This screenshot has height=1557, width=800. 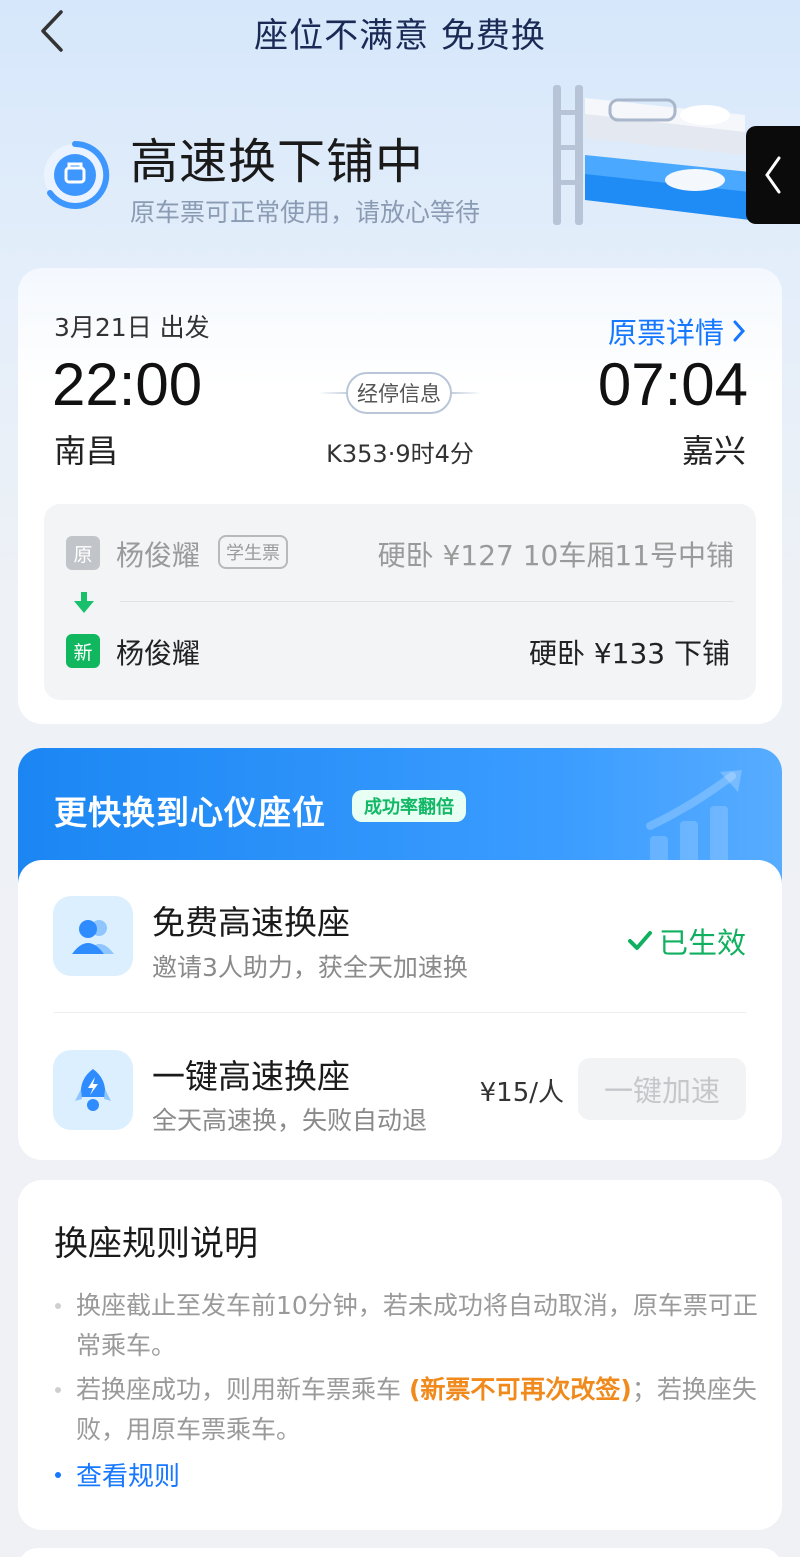 What do you see at coordinates (400, 36) in the screenshot?
I see `page-title: 座位不满意 免费换` at bounding box center [400, 36].